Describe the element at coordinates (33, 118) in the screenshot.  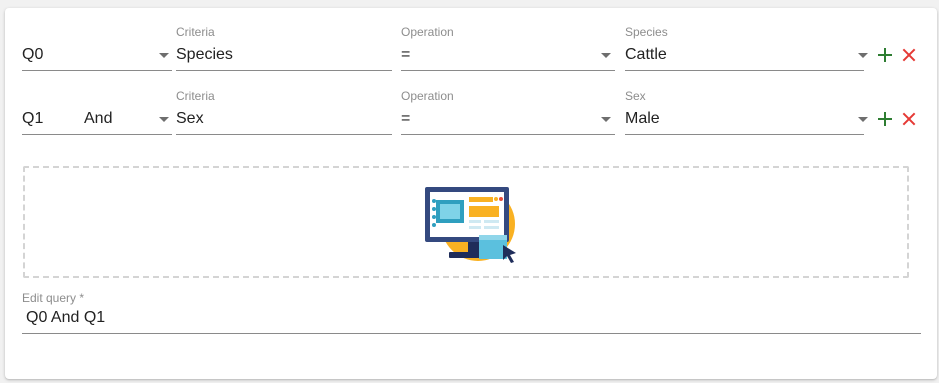
I see `query-id: Q1` at that location.